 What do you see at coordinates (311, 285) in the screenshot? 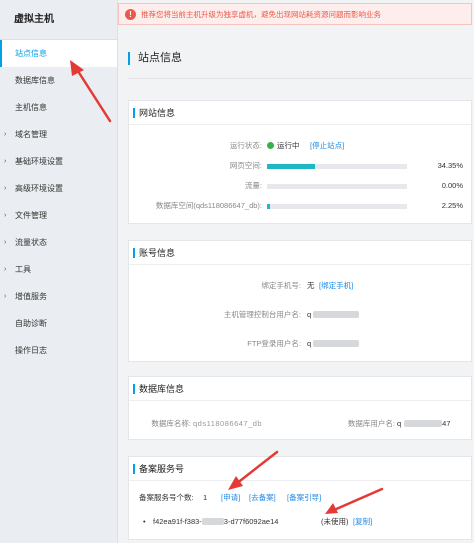
I see `phone-value: 无` at bounding box center [311, 285].